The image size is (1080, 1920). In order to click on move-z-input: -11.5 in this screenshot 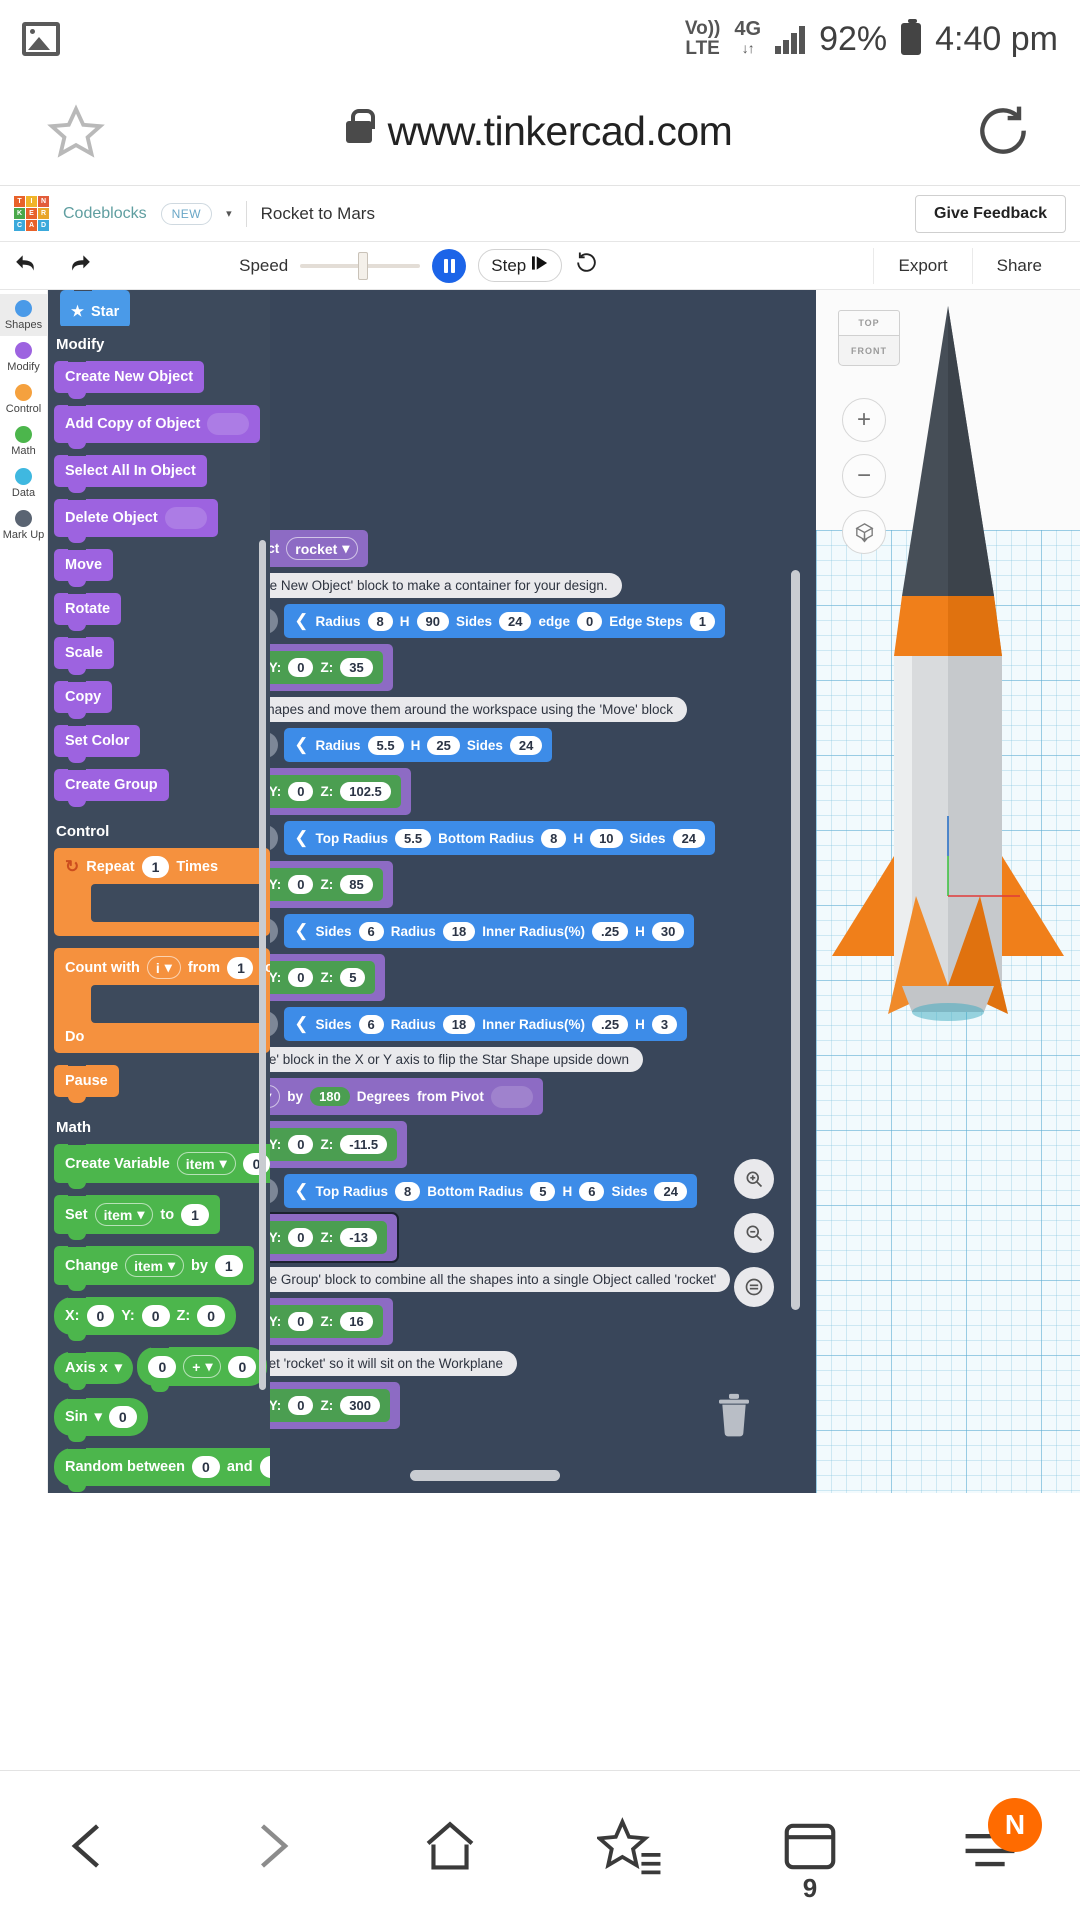, I will do `click(364, 1144)`.